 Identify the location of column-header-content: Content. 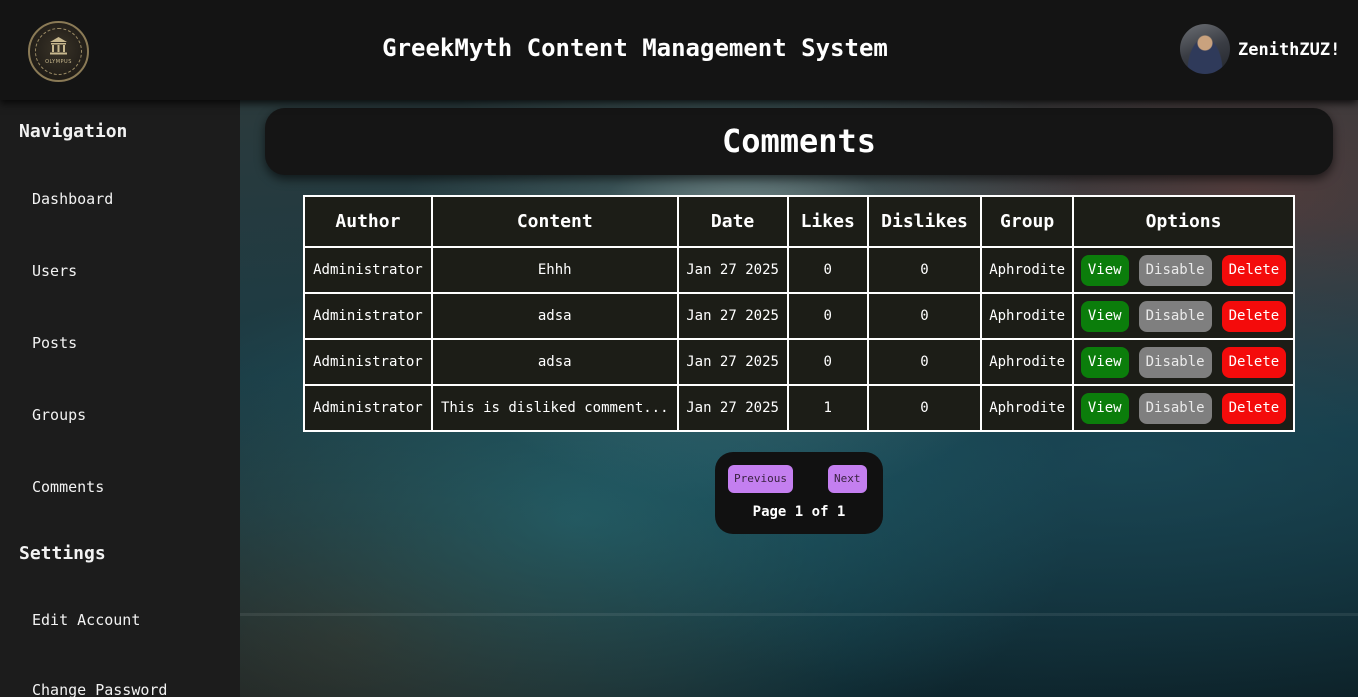
(554, 221).